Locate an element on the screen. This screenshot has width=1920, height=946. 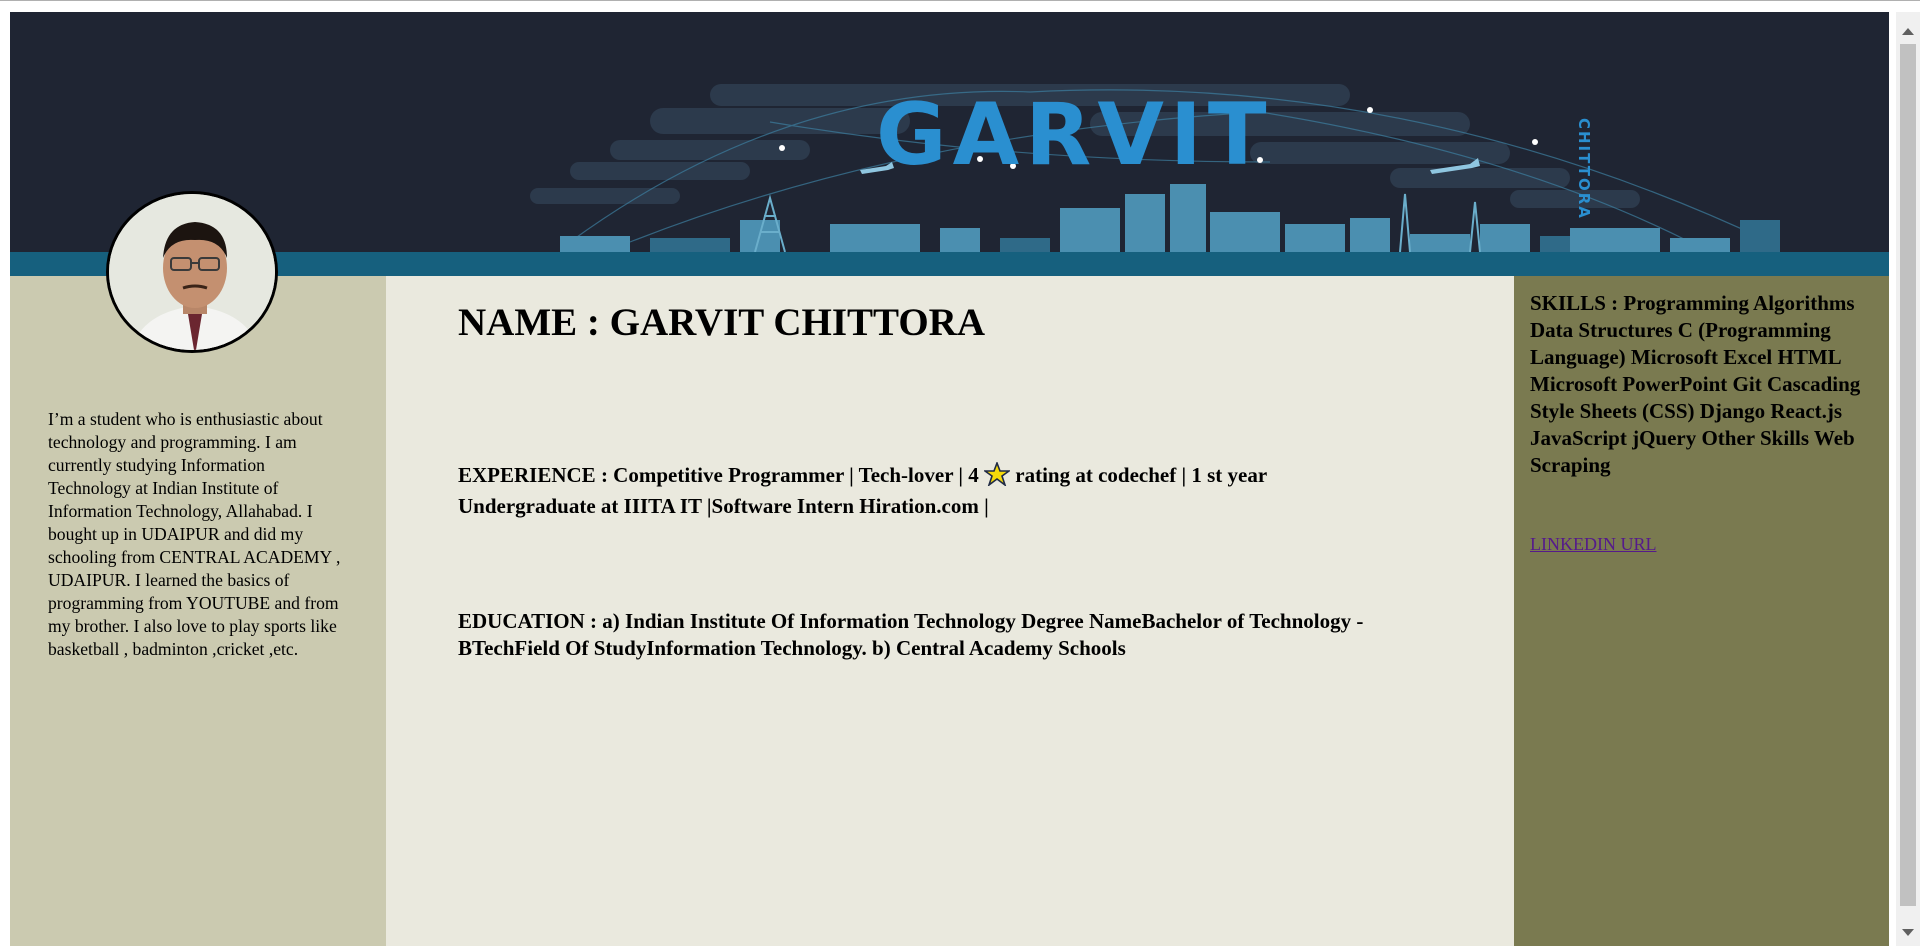
banner-title: GARVIT is located at coordinates (1074, 135).